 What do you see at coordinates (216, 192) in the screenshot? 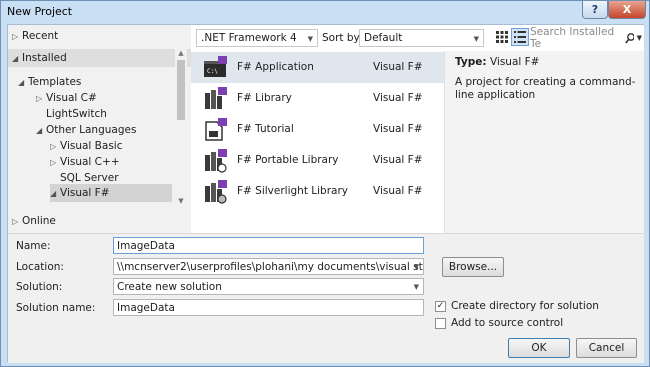
I see `silverlight-library-icon` at bounding box center [216, 192].